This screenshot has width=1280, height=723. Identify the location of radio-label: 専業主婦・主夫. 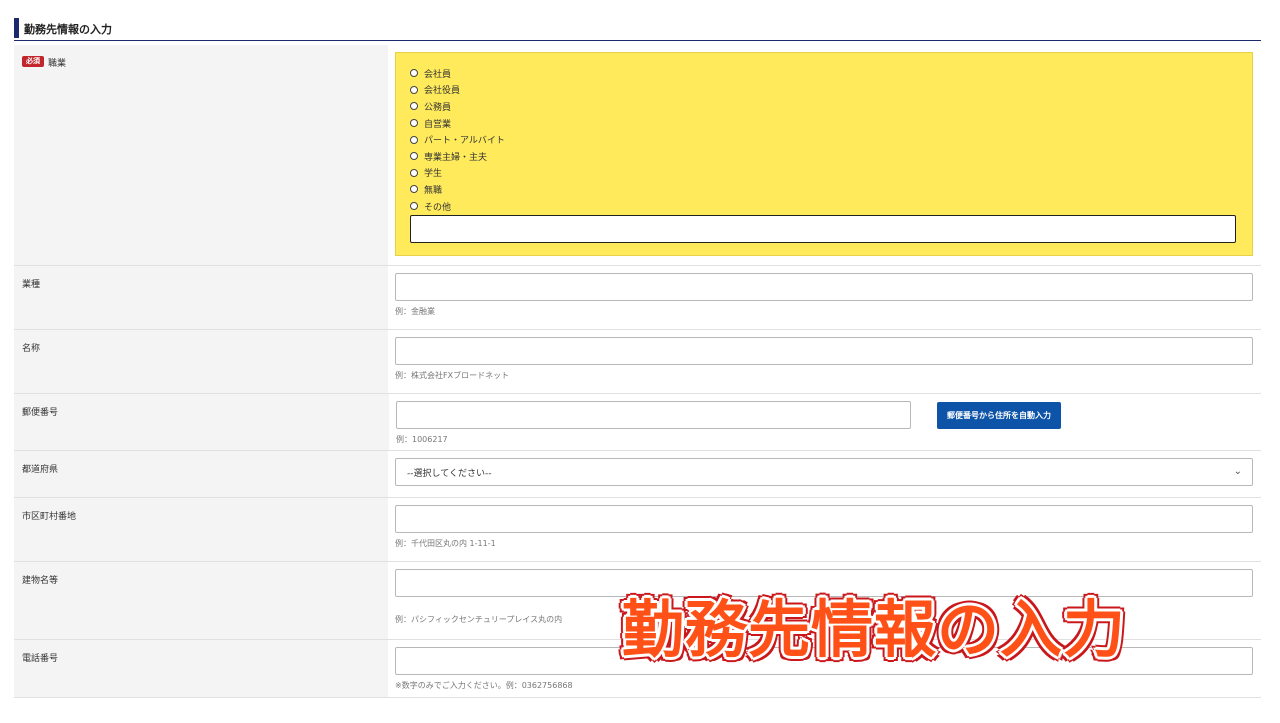
(456, 157).